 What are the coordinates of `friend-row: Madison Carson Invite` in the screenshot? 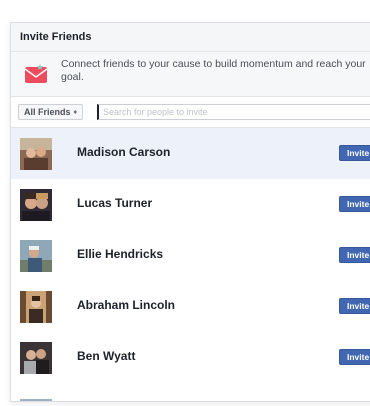 It's located at (190, 153).